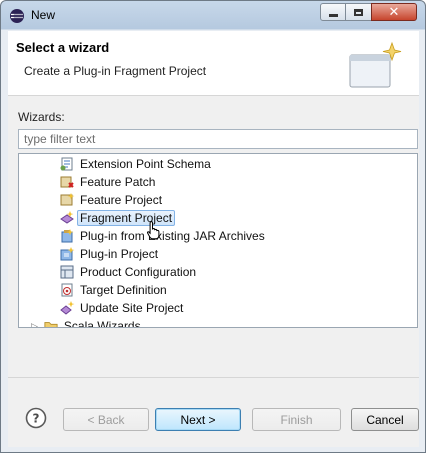 This screenshot has height=453, width=426. Describe the element at coordinates (17, 16) in the screenshot. I see `eclipse-icon` at that location.